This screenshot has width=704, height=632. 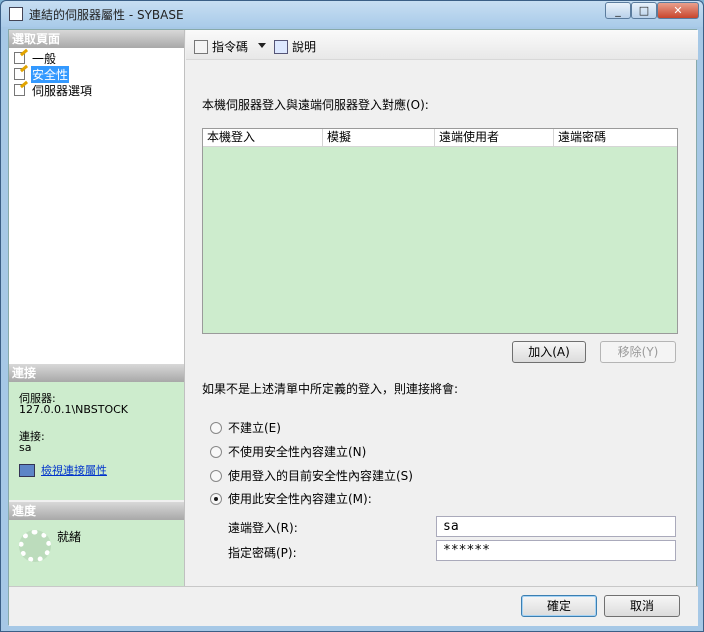 I want to click on script-dropdown-chevron-icon, so click(x=262, y=45).